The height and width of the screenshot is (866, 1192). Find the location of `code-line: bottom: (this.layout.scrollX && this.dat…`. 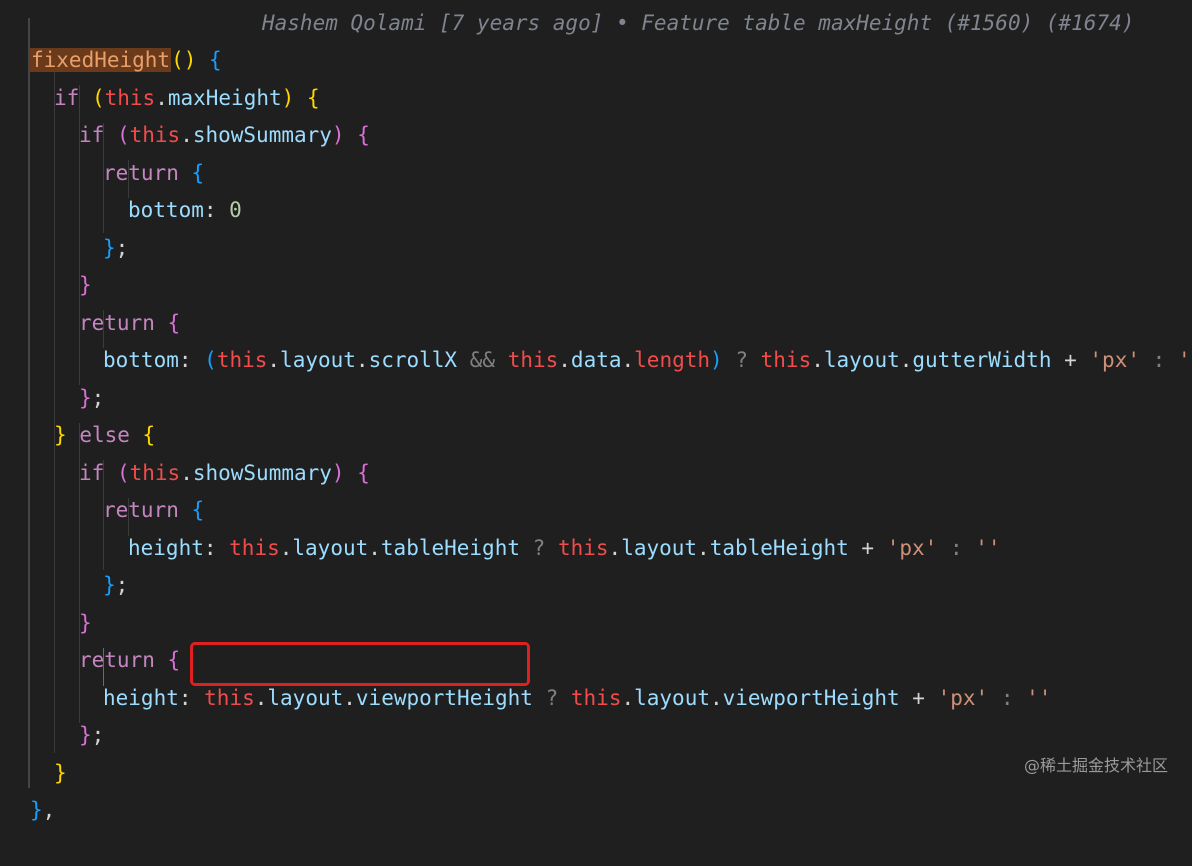

code-line: bottom: (this.layout.scrollX && this.dat… is located at coordinates (596, 338).